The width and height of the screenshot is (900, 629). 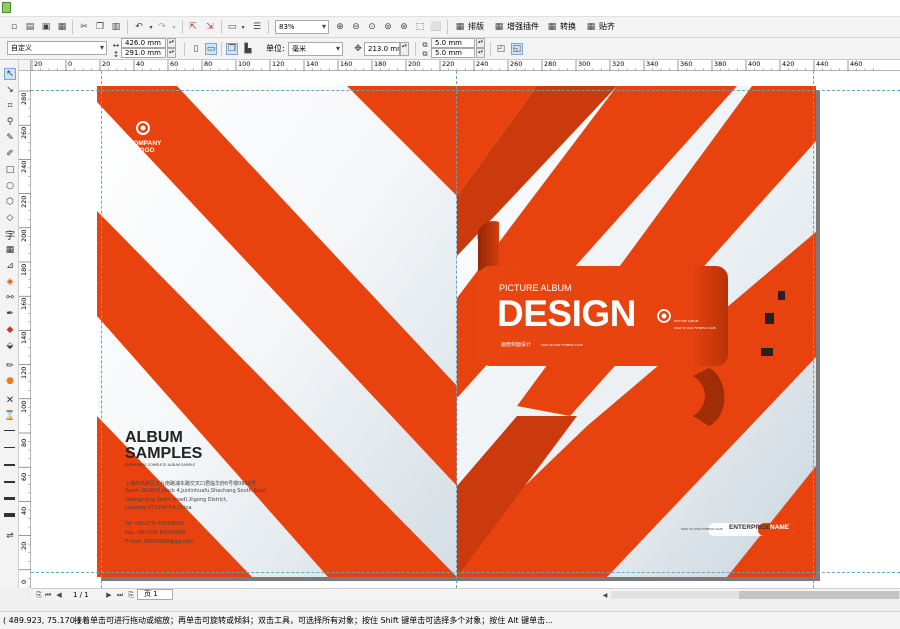 I want to click on nudge-spinner: ▴▾, so click(x=404, y=49).